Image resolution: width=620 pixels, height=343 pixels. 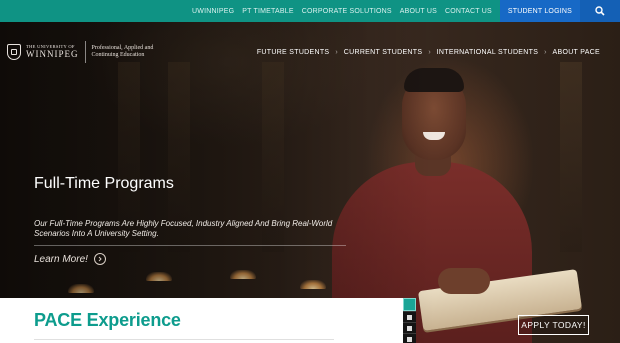 What do you see at coordinates (347, 11) in the screenshot?
I see `utility-link-corporate-solutions: CORPORATE SOLUTIONS` at bounding box center [347, 11].